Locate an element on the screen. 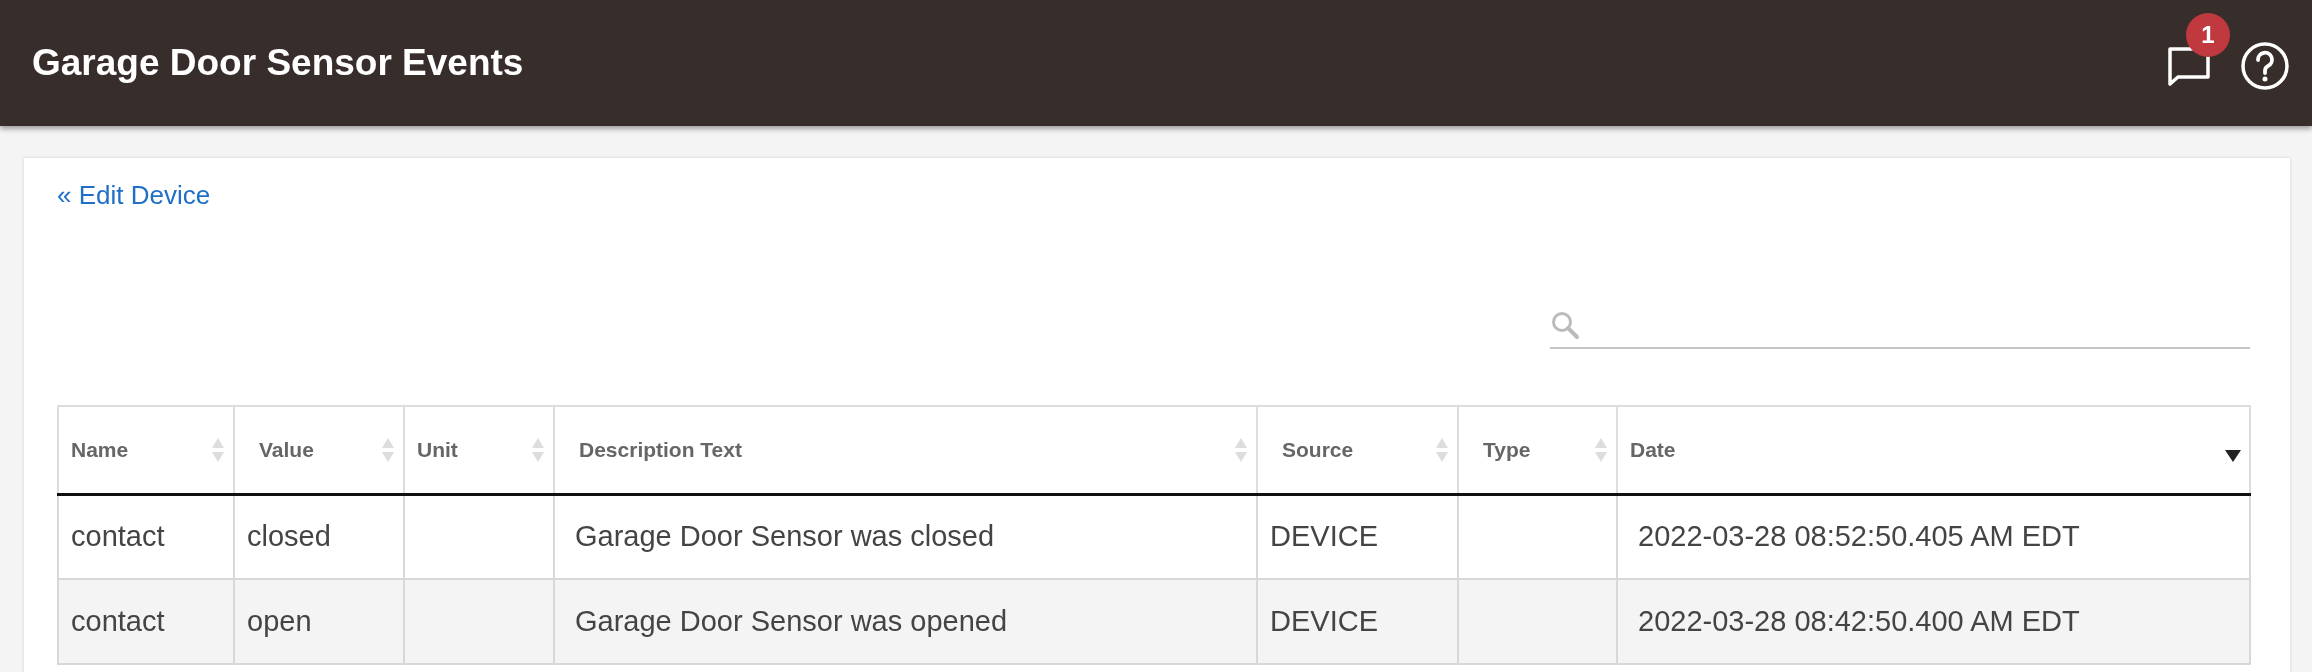 This screenshot has width=2312, height=672. table-cell: Garage Door Sensor was closed is located at coordinates (785, 536).